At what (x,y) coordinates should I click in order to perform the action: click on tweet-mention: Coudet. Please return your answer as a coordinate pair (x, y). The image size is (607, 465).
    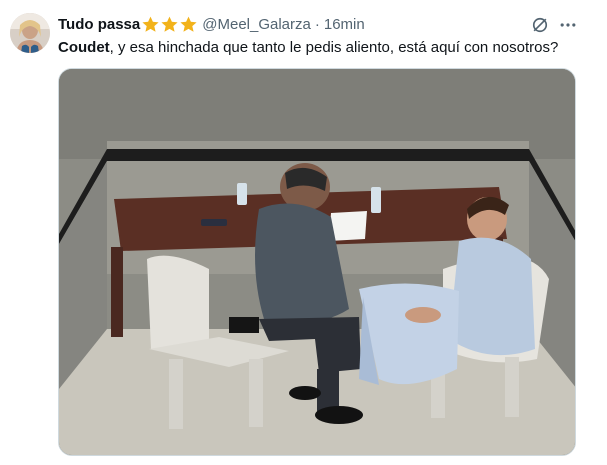
    Looking at the image, I should click on (84, 47).